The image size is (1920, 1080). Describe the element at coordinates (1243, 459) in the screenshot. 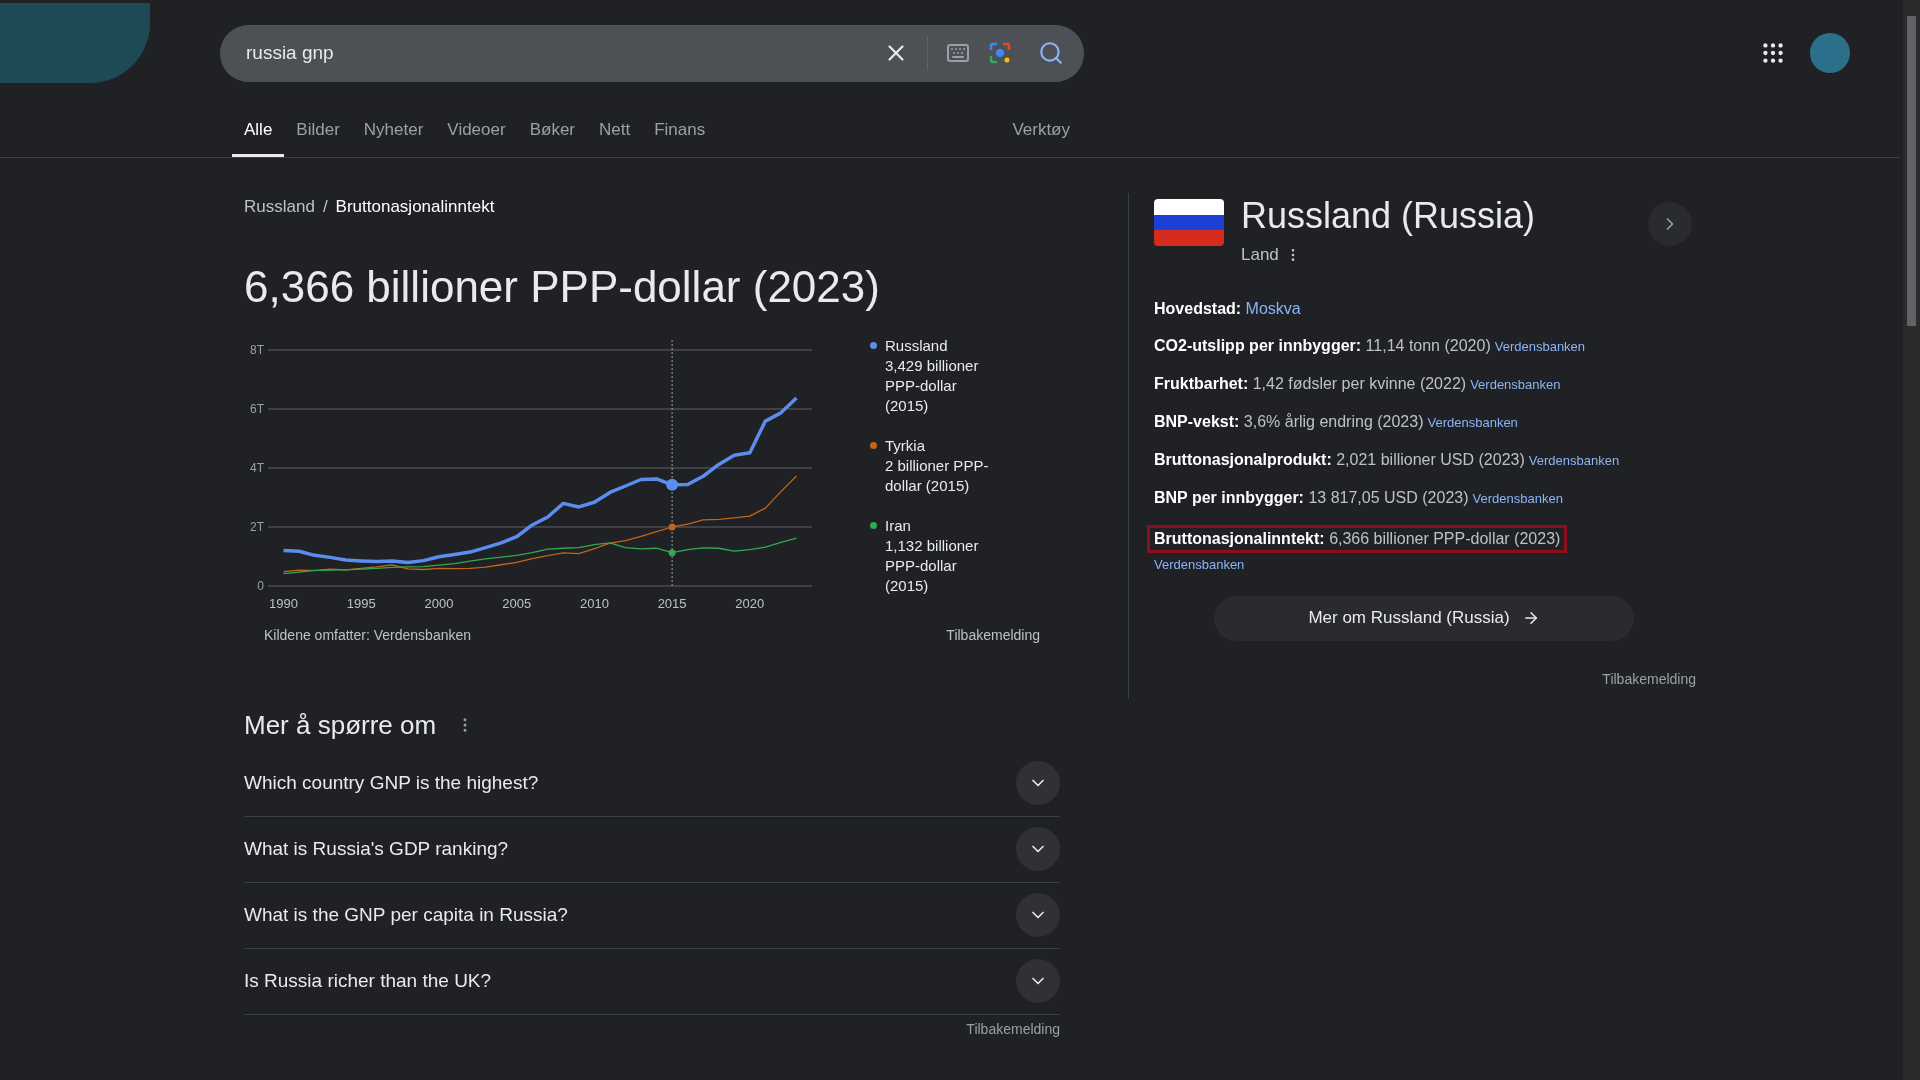

I see `fact-label: Bruttonasjonalprodukt:` at that location.